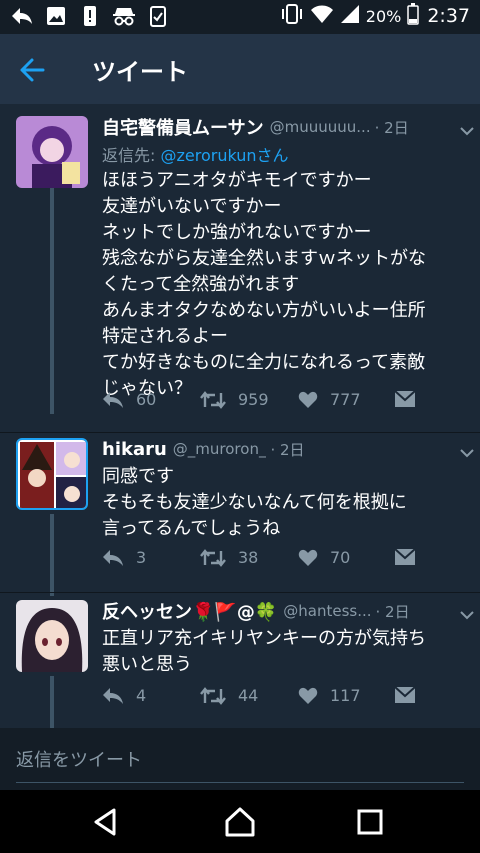 Image resolution: width=480 pixels, height=853 pixels. I want to click on like-count: 777, so click(345, 399).